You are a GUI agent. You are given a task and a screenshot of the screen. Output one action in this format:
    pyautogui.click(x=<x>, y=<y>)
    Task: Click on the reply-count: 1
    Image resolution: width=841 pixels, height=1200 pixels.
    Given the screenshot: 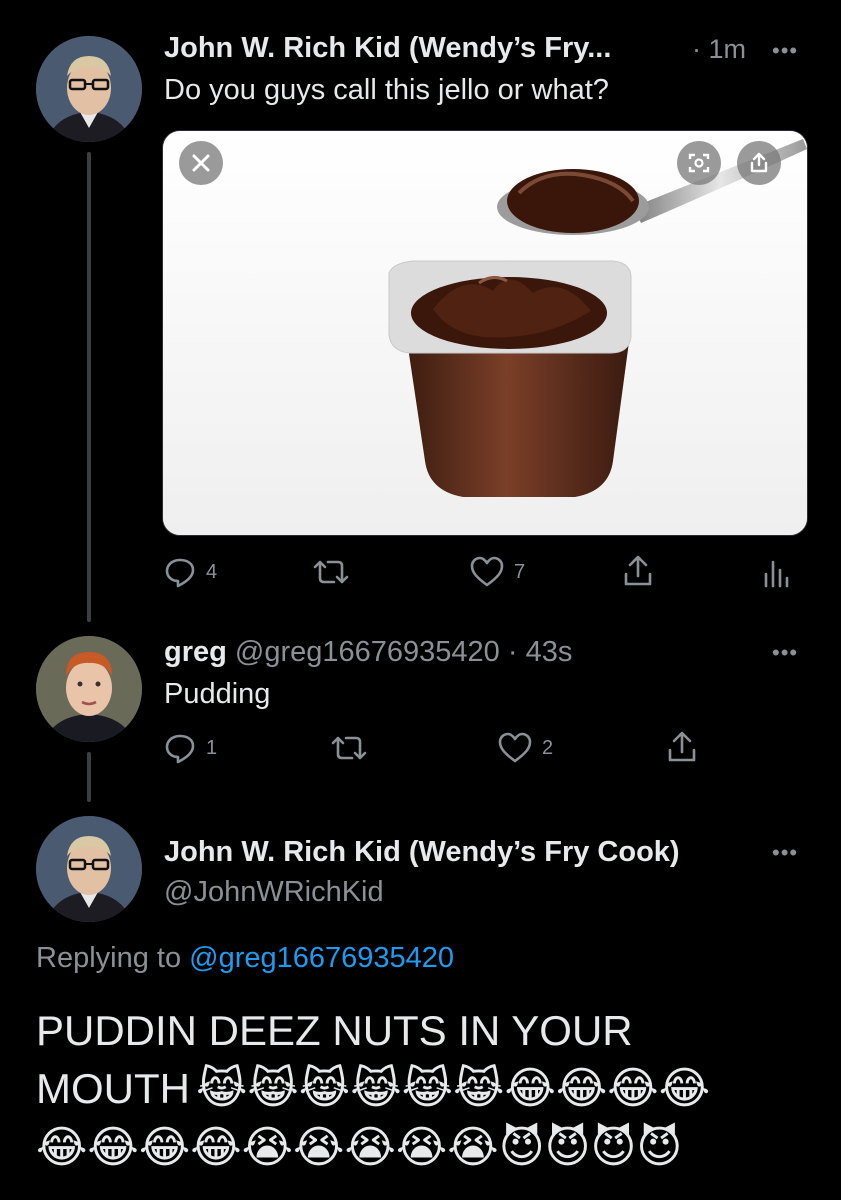 What is the action you would take?
    pyautogui.click(x=212, y=747)
    